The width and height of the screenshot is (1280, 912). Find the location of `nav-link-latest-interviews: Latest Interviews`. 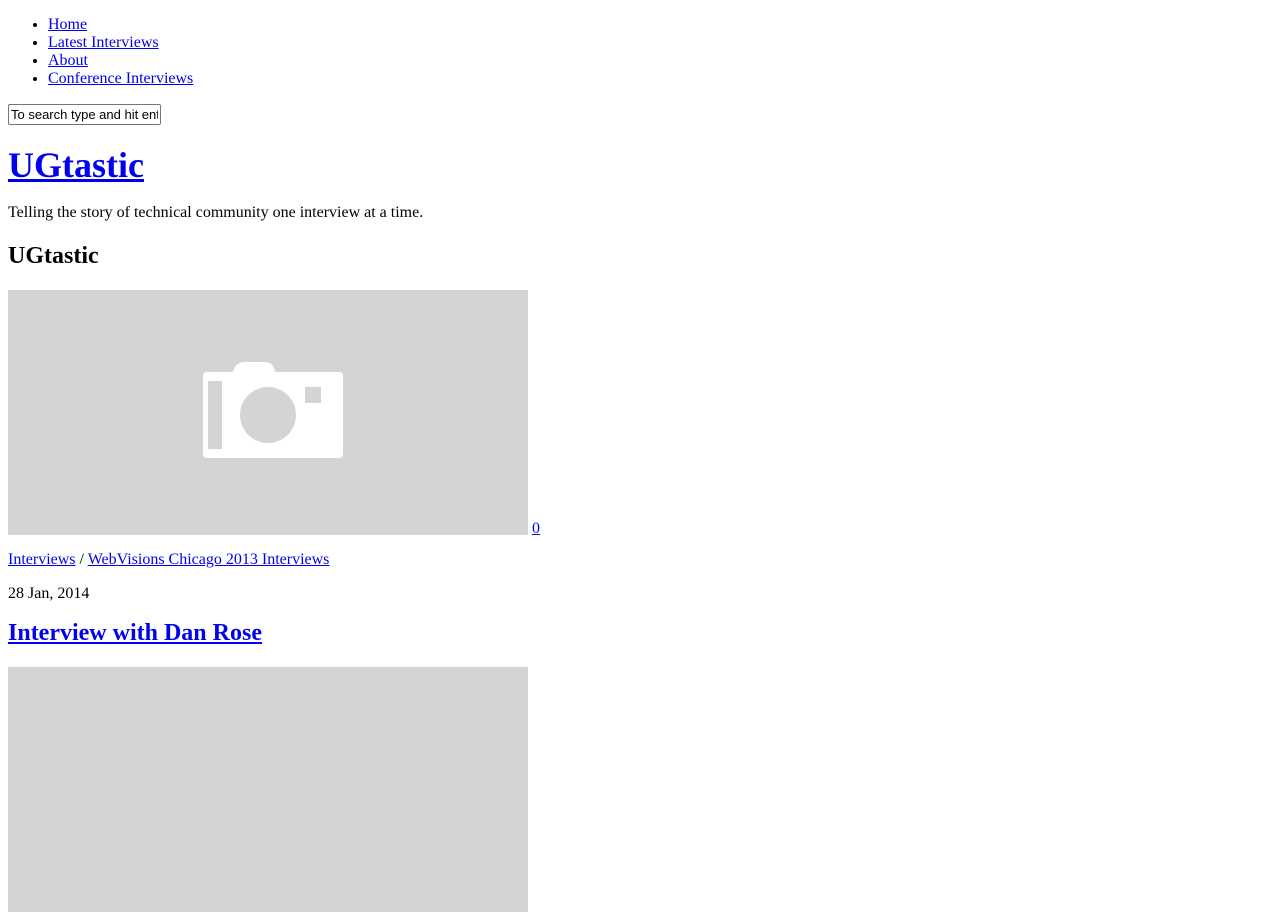

nav-link-latest-interviews: Latest Interviews is located at coordinates (103, 42).